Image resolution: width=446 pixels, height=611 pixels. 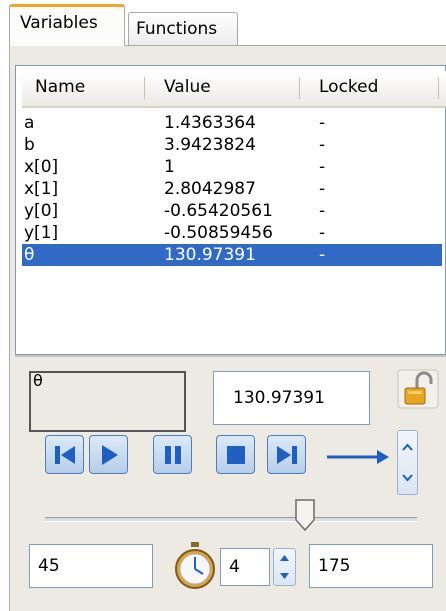 What do you see at coordinates (41, 167) in the screenshot?
I see `row-name: x[0]` at bounding box center [41, 167].